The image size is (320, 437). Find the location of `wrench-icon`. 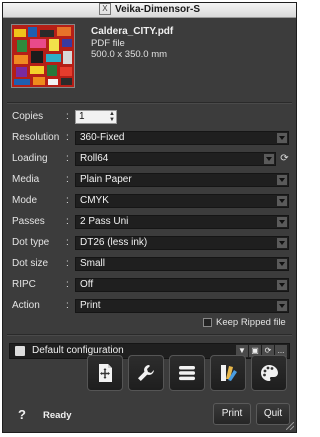

wrench-icon is located at coordinates (146, 373).